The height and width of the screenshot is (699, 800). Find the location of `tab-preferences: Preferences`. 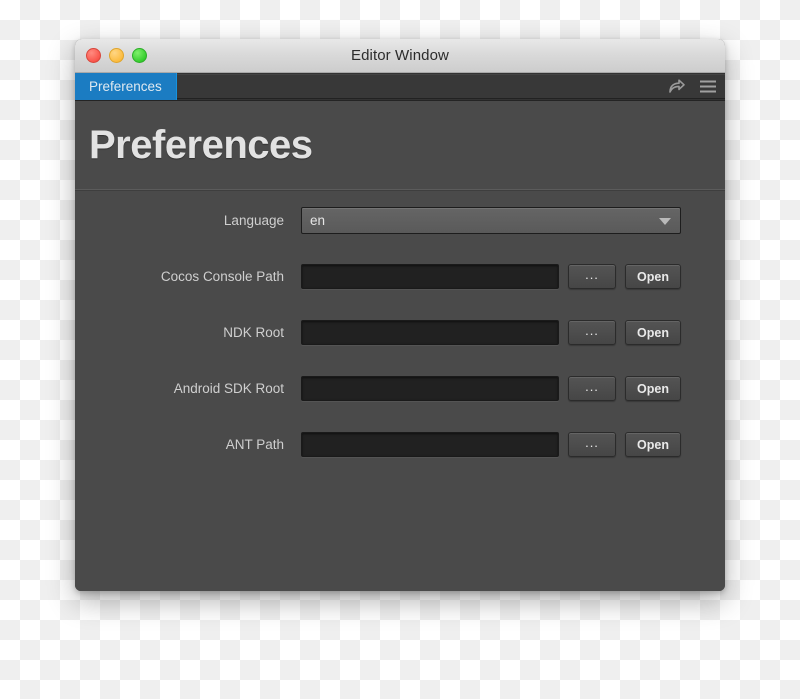

tab-preferences: Preferences is located at coordinates (126, 86).